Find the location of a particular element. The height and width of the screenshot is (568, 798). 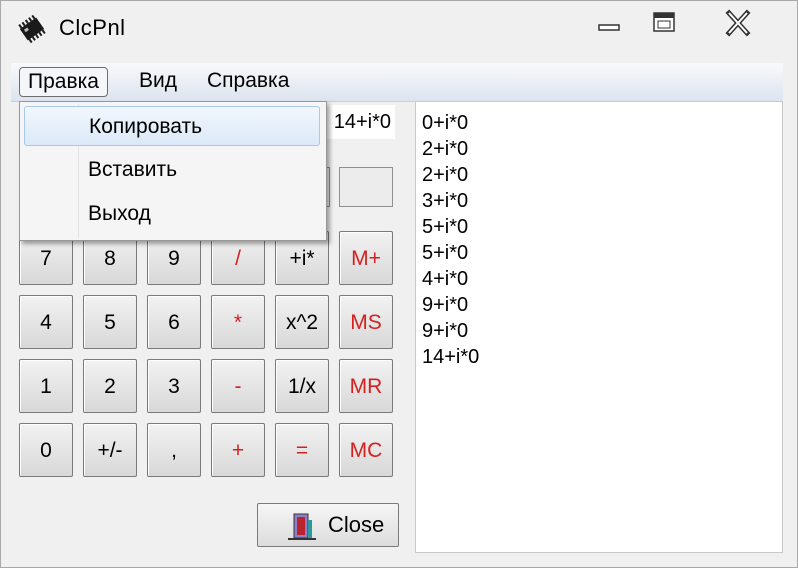

menu-item-copy: Копировать is located at coordinates (172, 126).